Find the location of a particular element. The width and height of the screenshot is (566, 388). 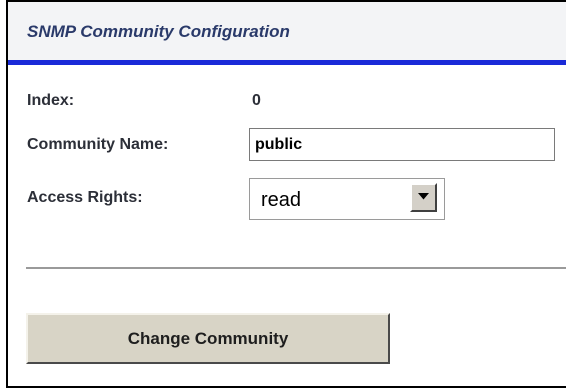

community-name-label: Community Name: is located at coordinates (98, 144).